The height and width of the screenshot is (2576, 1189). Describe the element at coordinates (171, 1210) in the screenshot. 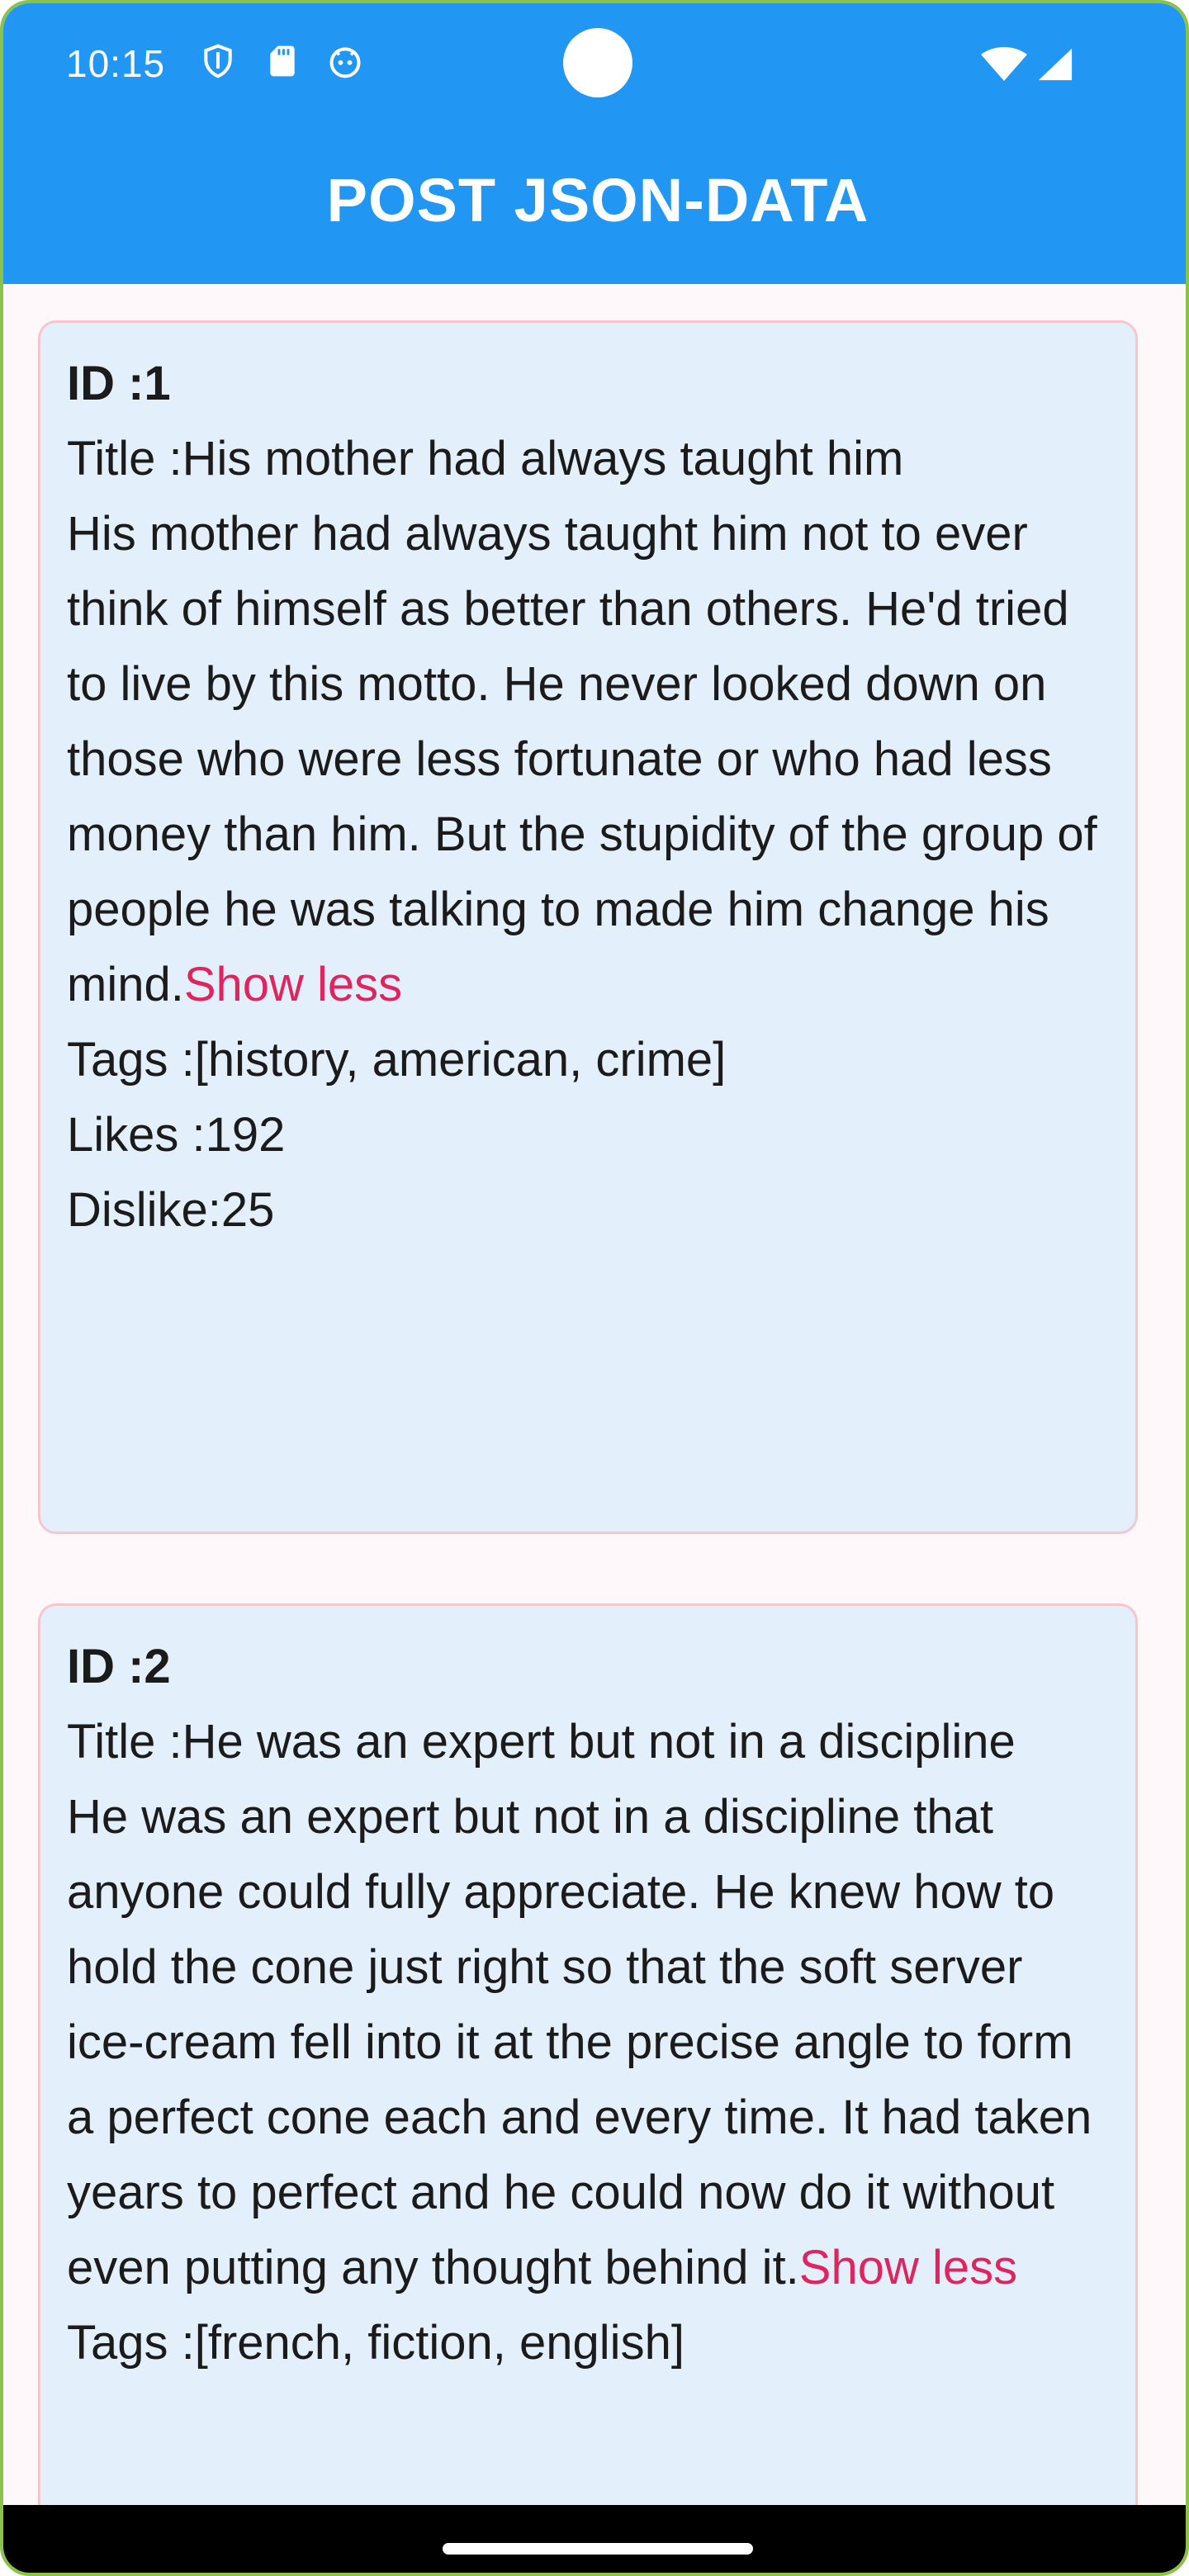

I see `post-dislikes: Dislike:25` at that location.